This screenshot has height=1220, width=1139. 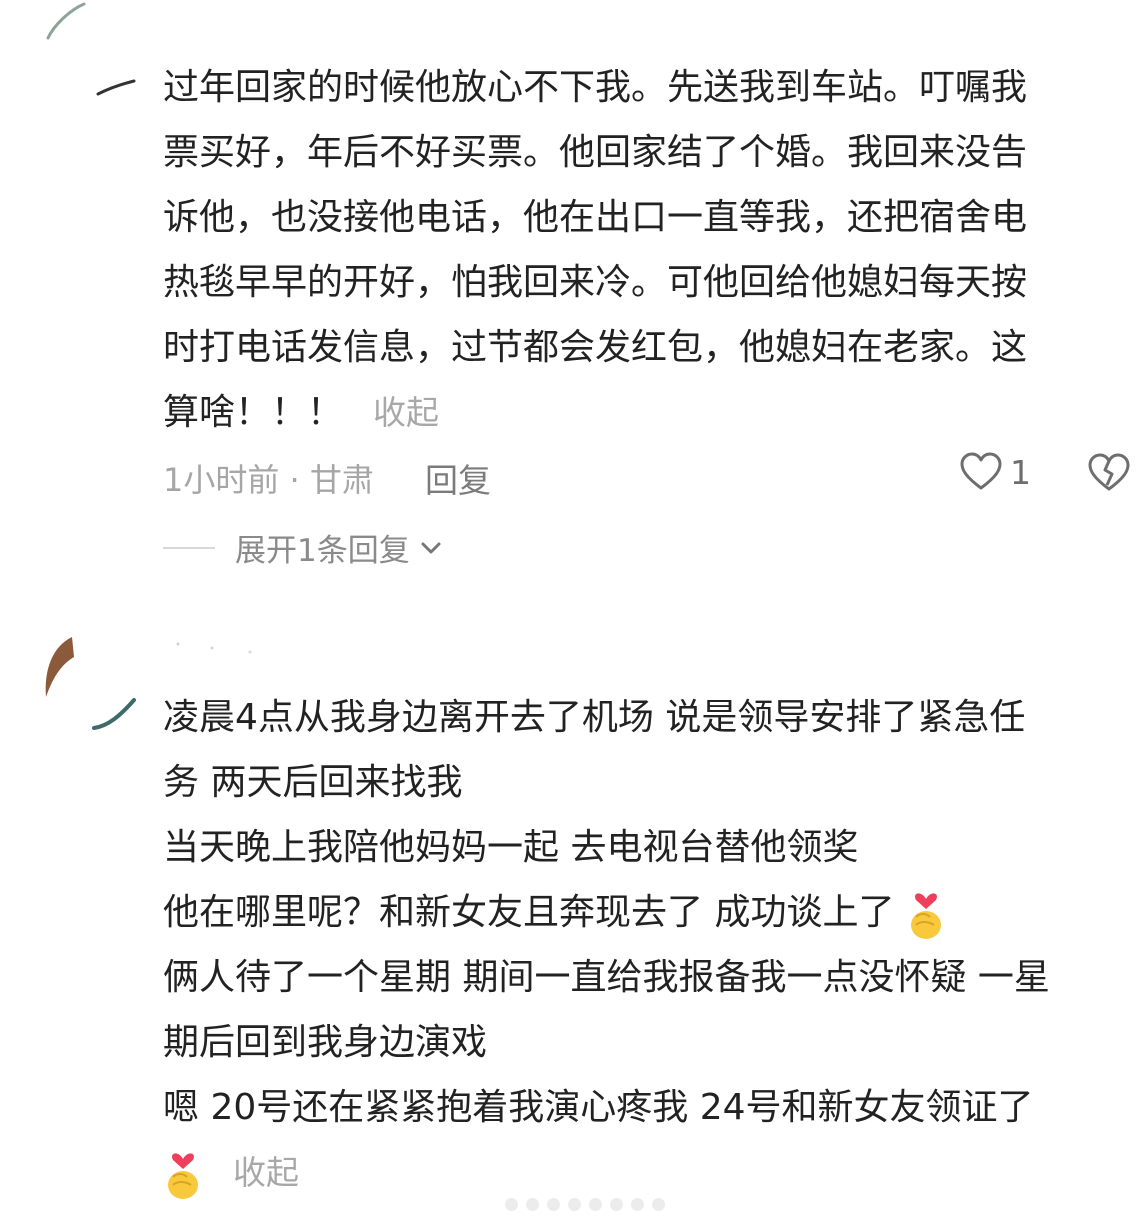 What do you see at coordinates (214, 648) in the screenshot?
I see `username-fragment` at bounding box center [214, 648].